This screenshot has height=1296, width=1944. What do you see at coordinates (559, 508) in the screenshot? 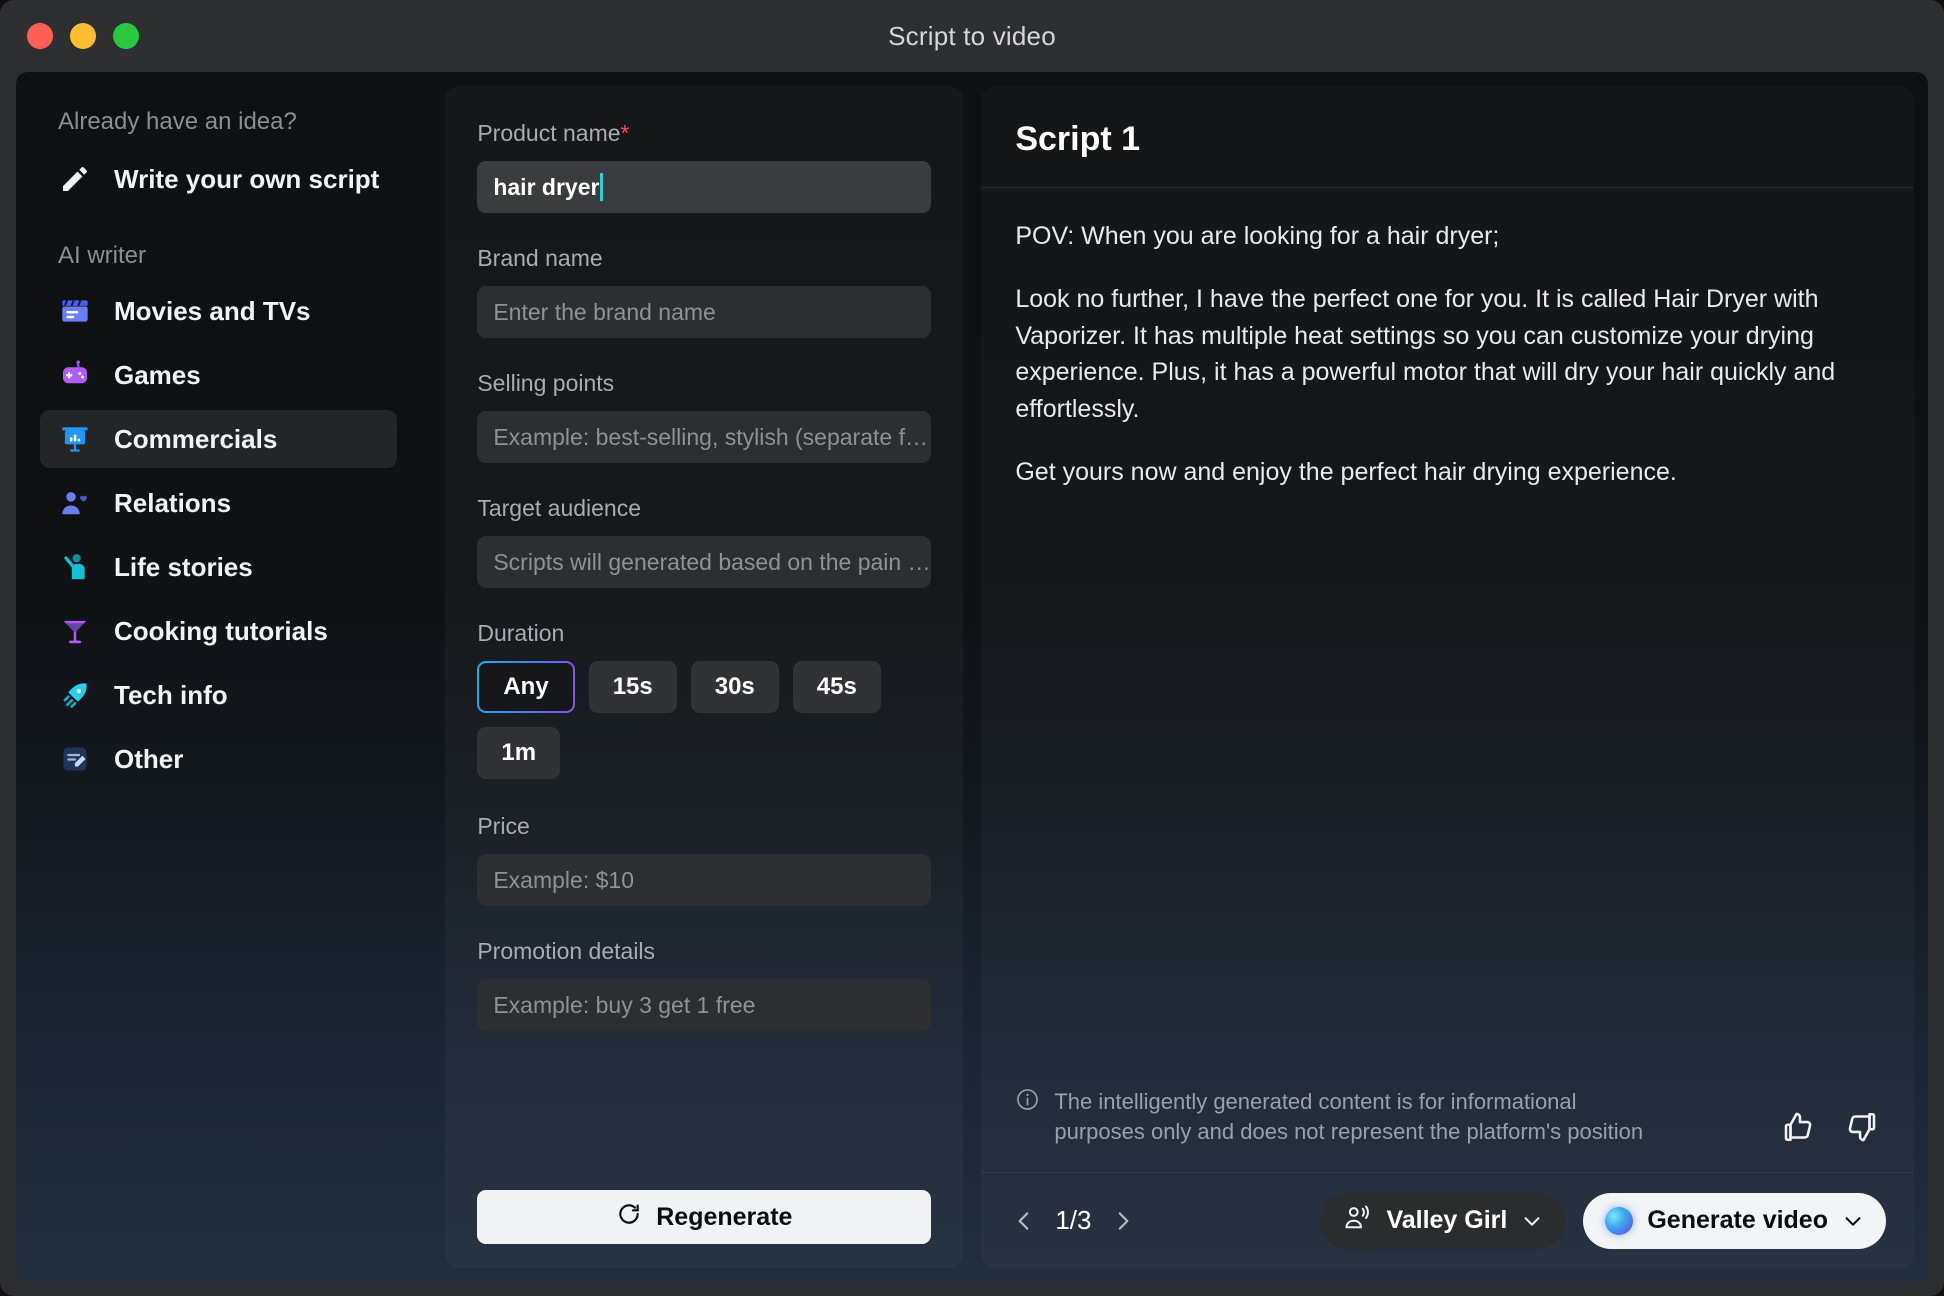
I see `target-audience-label: Target audience` at bounding box center [559, 508].